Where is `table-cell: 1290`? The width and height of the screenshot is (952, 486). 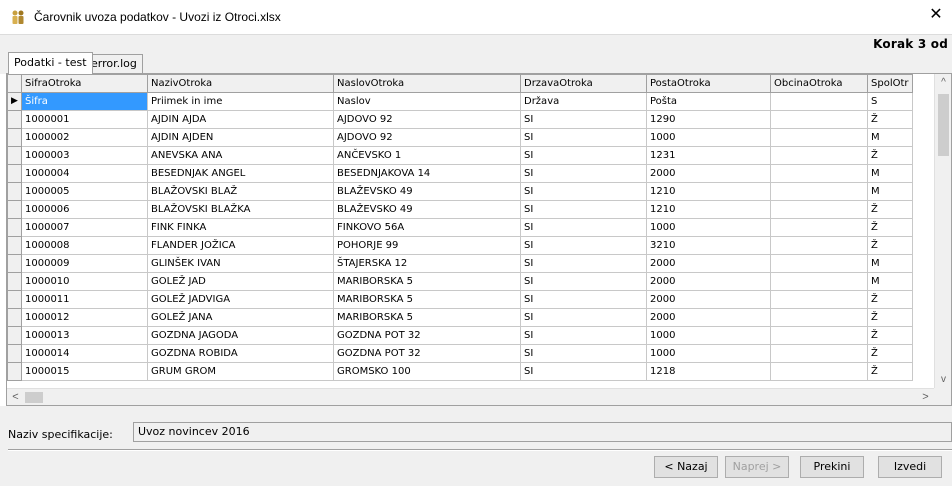 table-cell: 1290 is located at coordinates (708, 119).